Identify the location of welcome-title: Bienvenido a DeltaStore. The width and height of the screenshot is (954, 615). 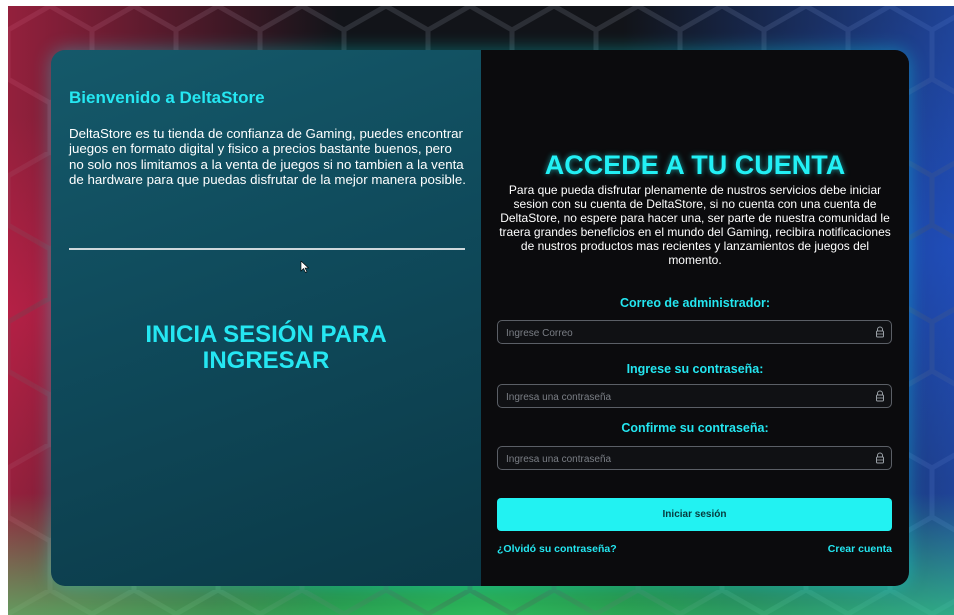
(167, 97).